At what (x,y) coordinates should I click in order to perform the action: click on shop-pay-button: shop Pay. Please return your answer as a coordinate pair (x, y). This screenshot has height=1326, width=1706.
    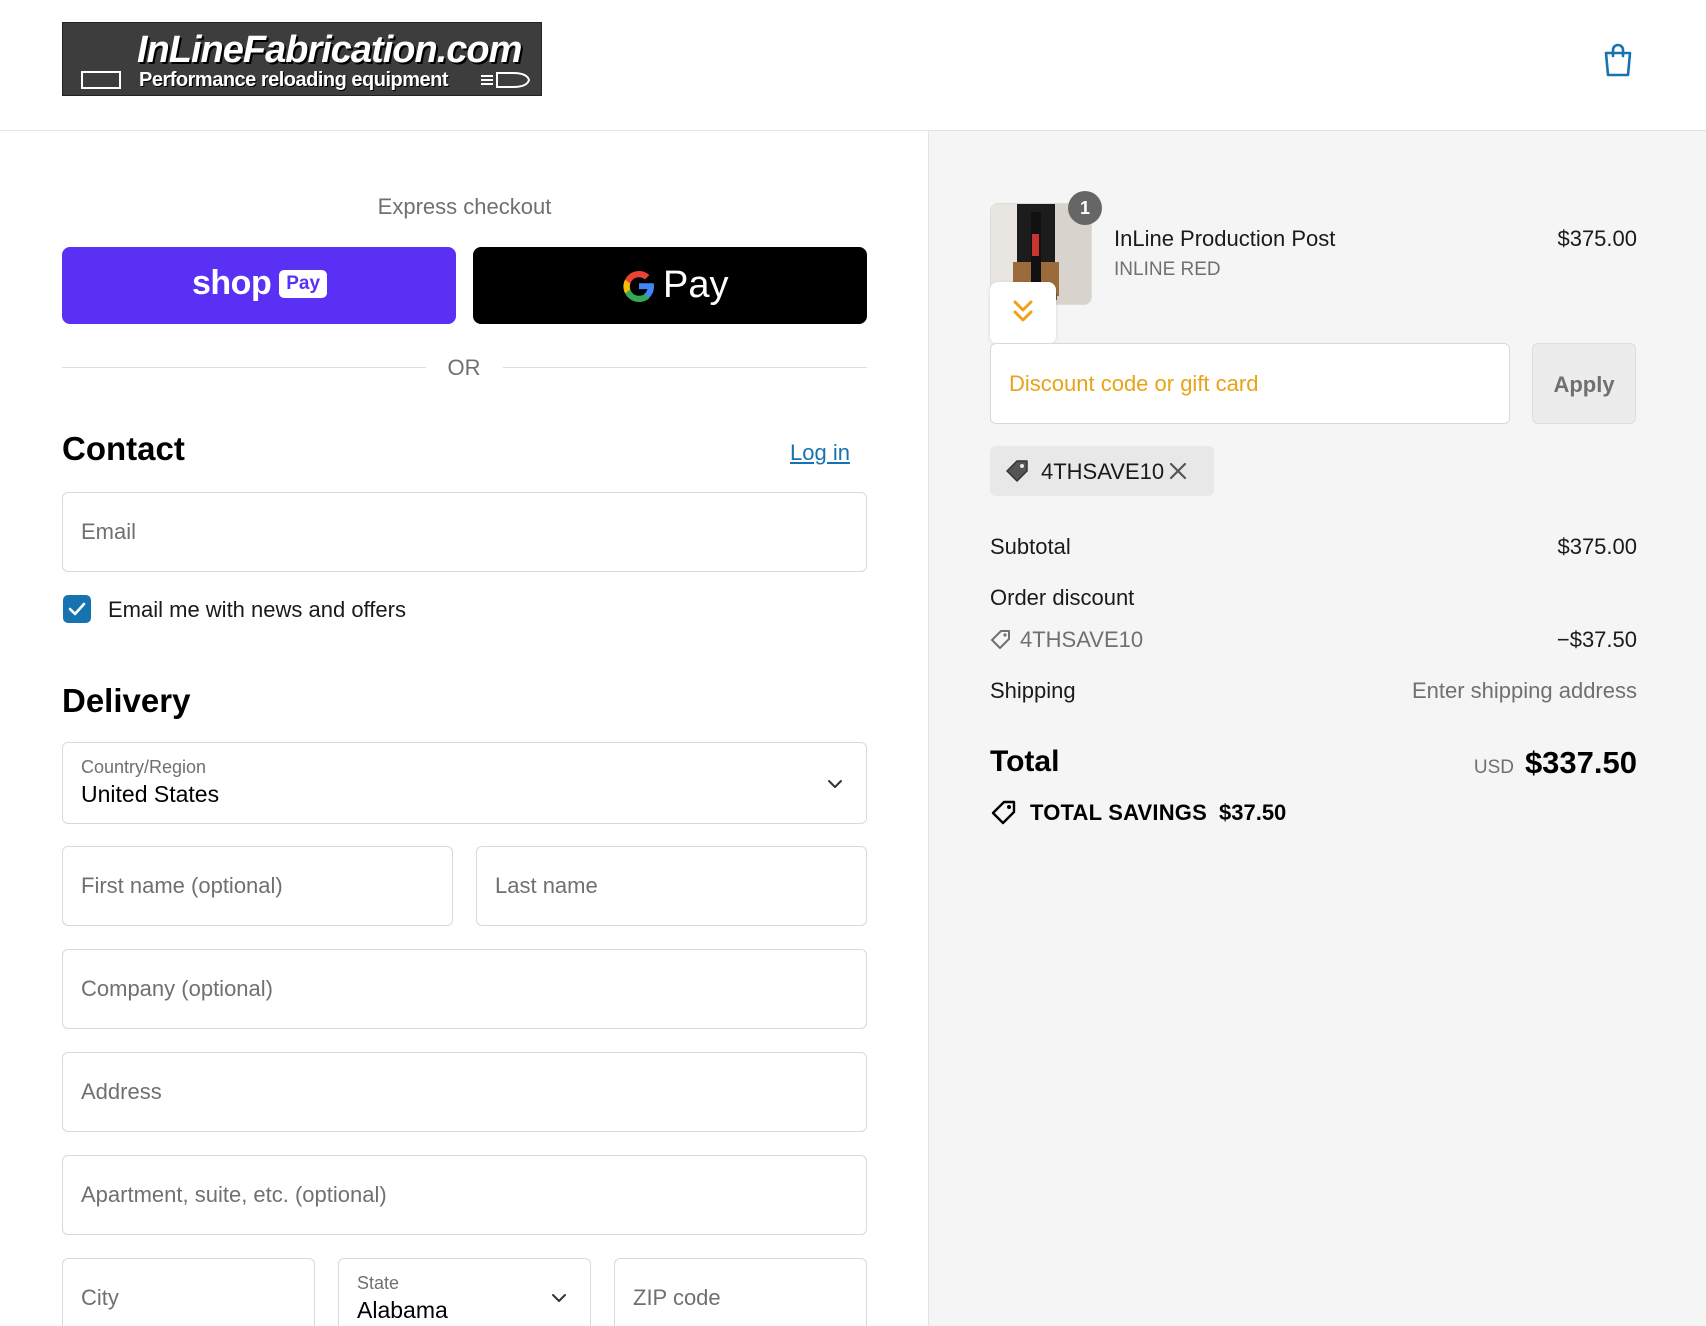
    Looking at the image, I should click on (259, 285).